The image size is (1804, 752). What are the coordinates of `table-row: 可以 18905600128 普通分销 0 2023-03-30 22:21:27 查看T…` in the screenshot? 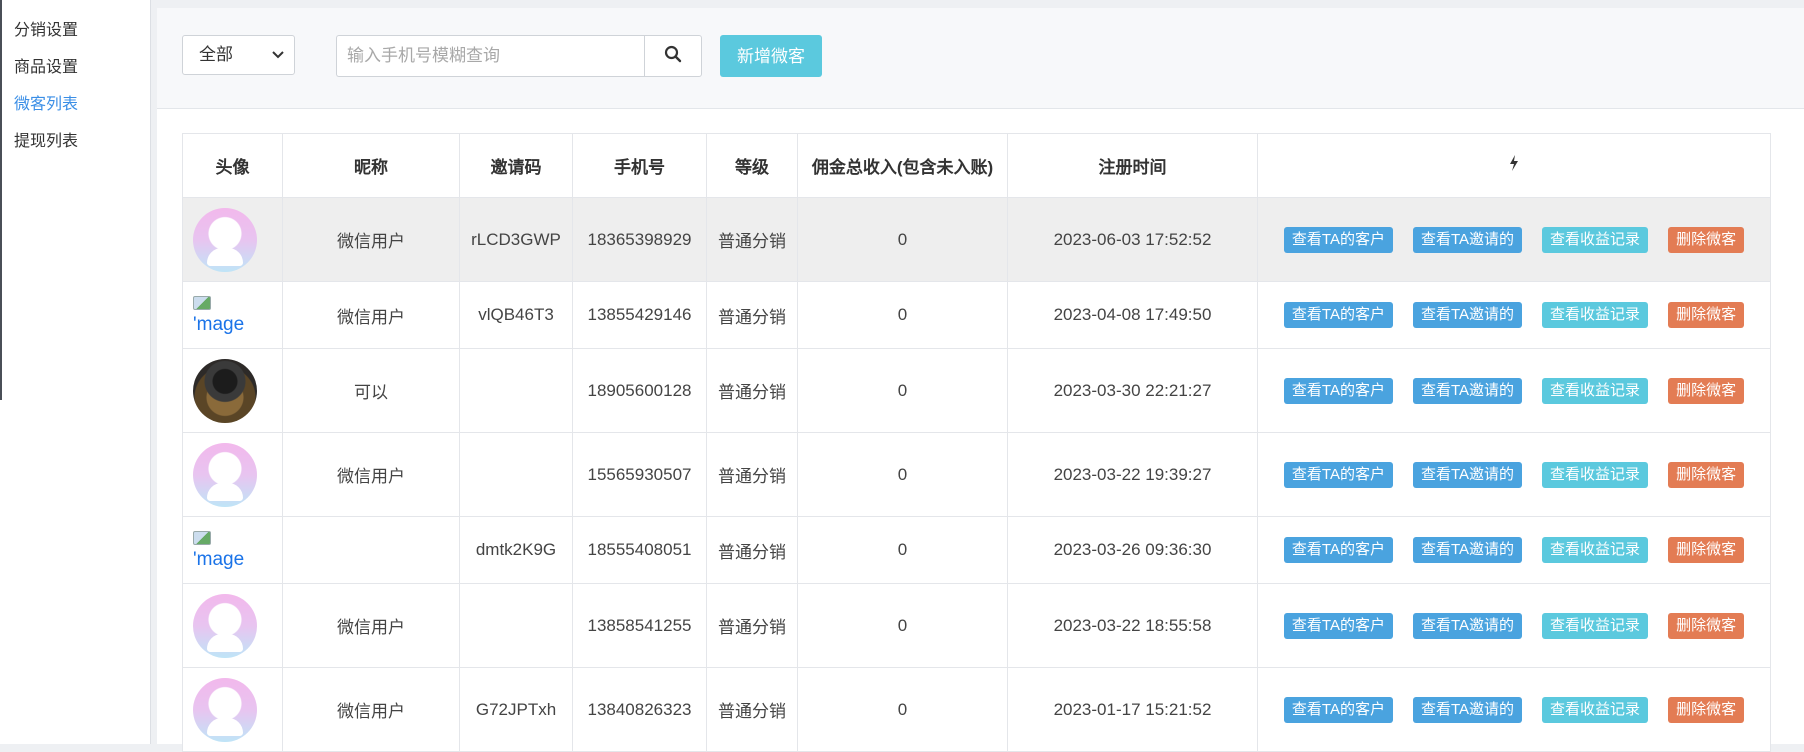 It's located at (976, 390).